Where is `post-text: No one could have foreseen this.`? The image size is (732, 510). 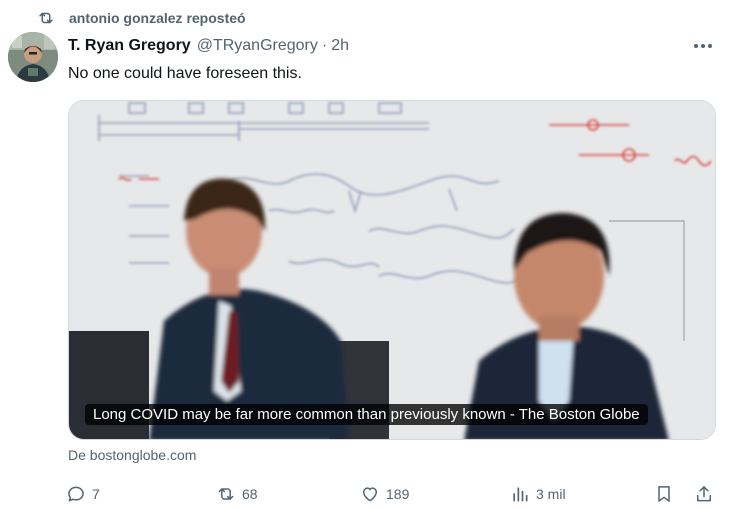 post-text: No one could have foreseen this. is located at coordinates (185, 73).